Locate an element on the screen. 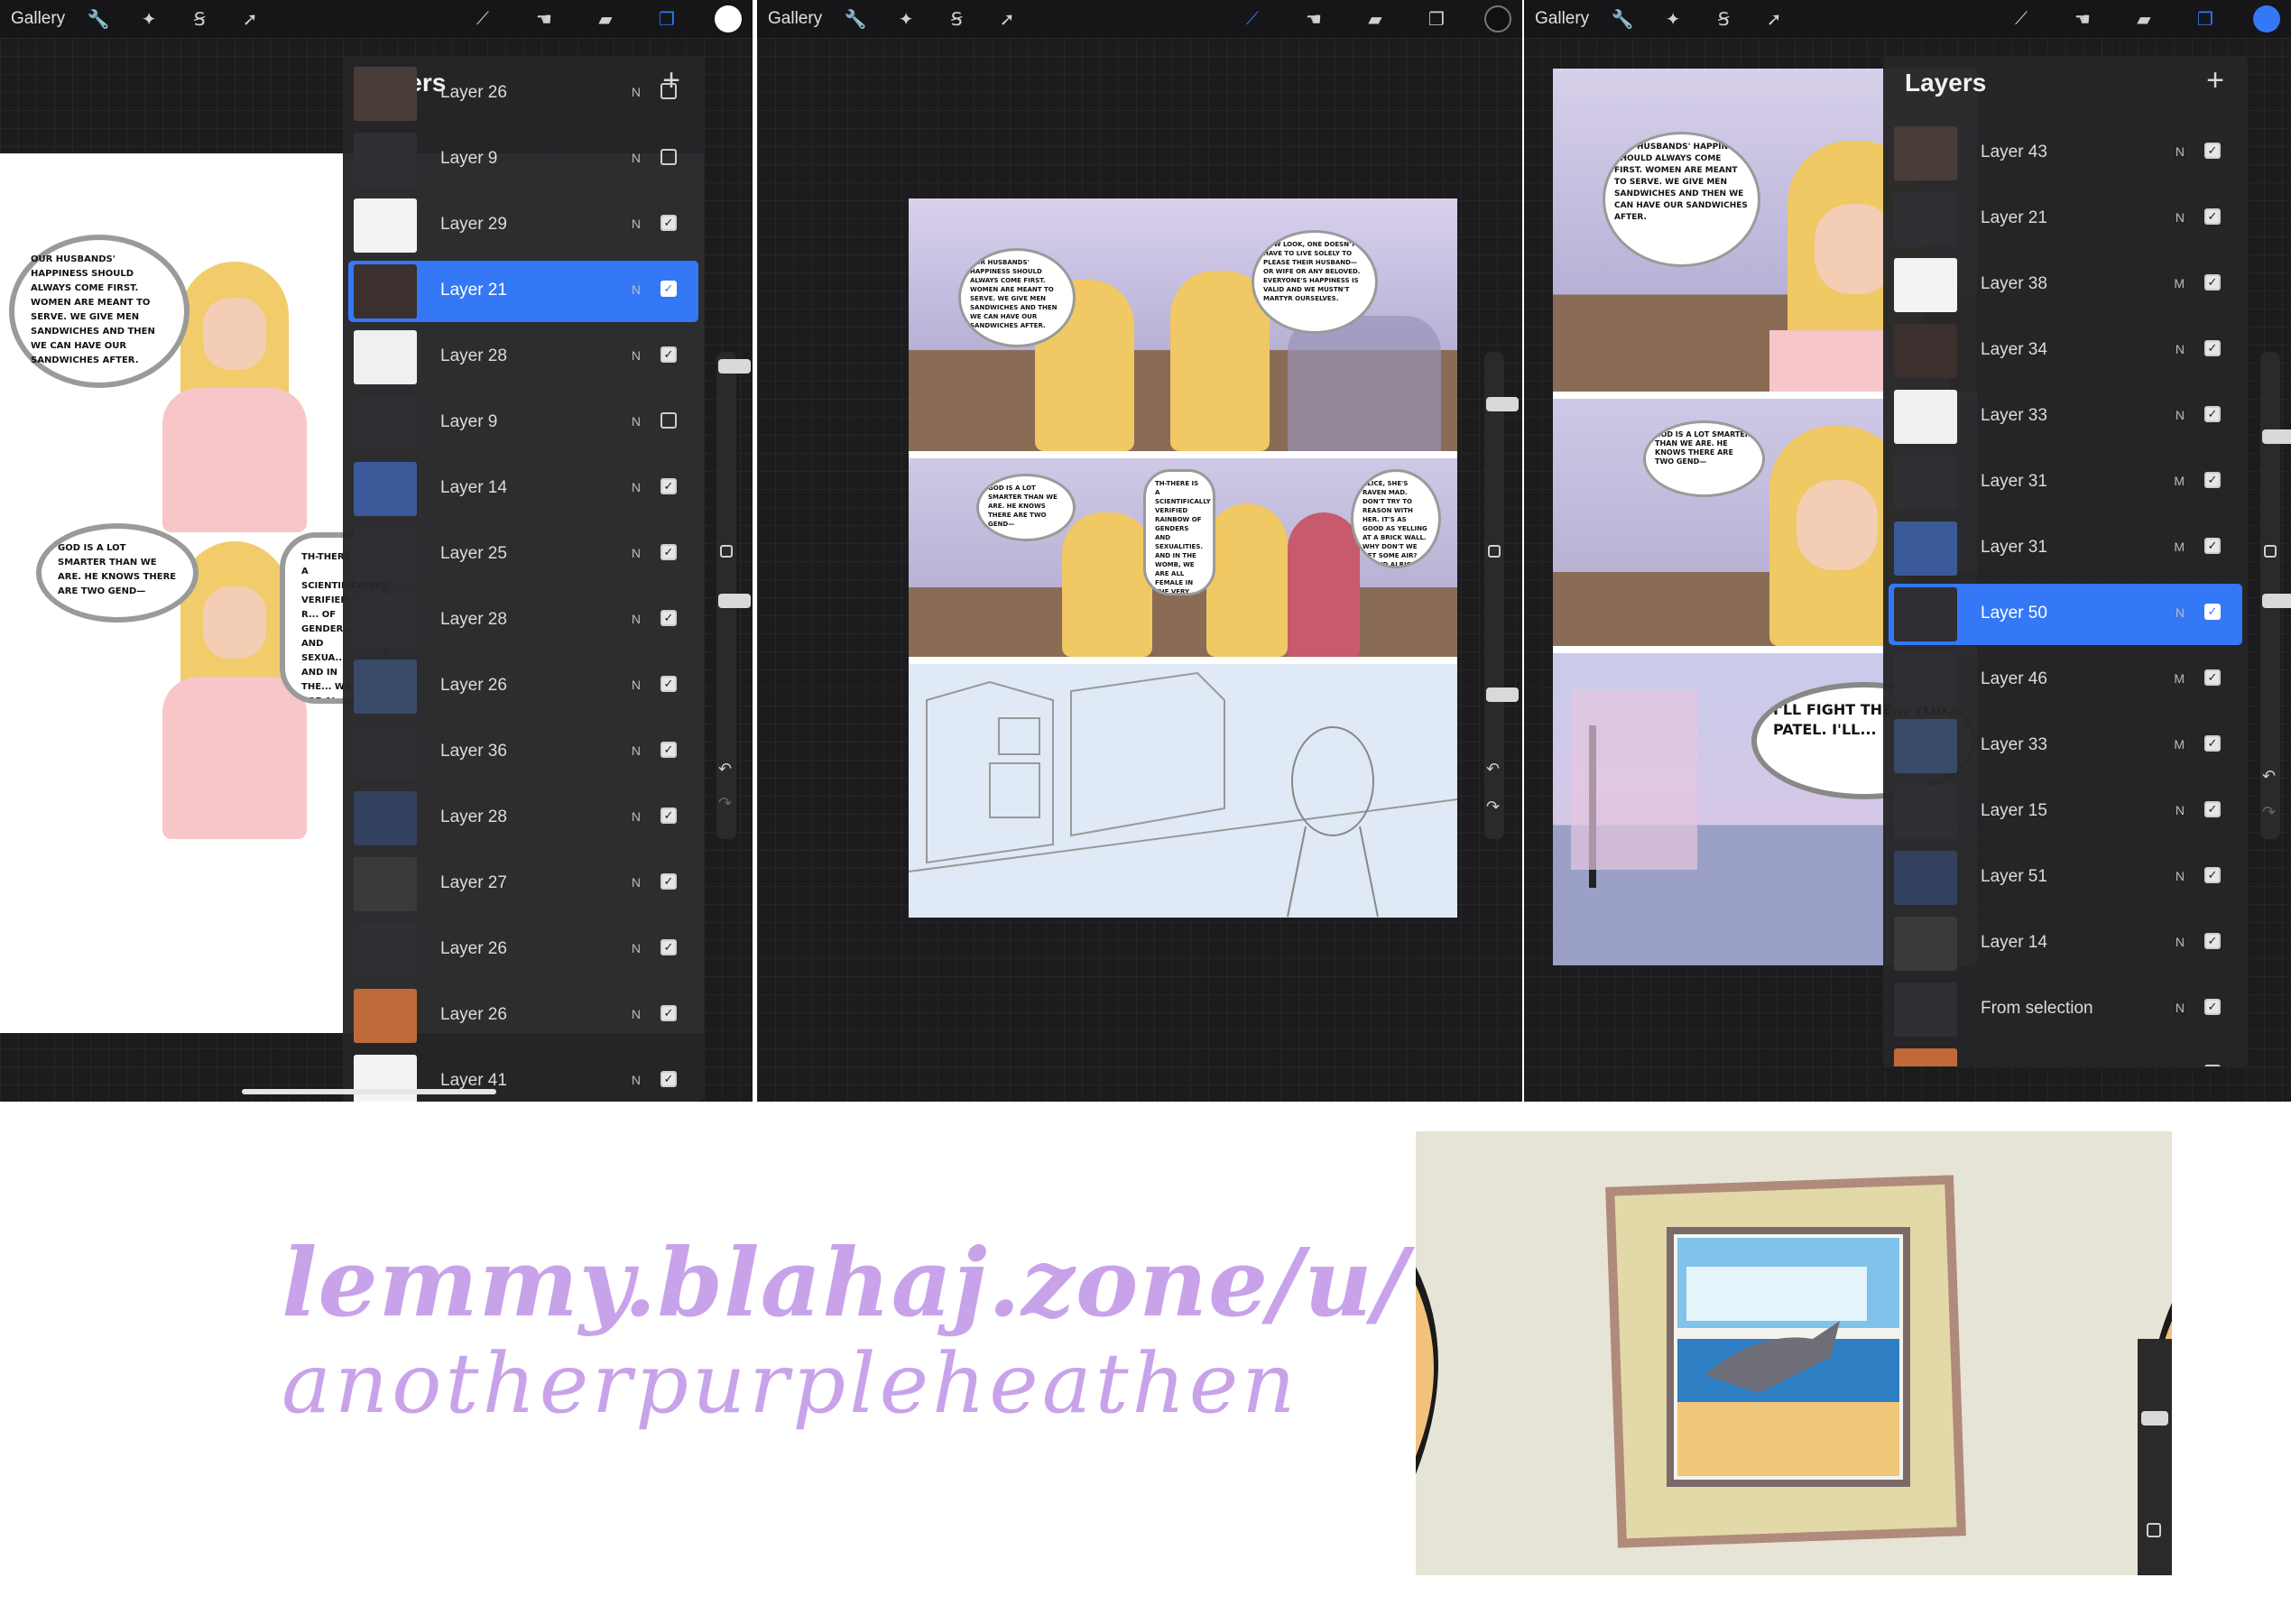 The height and width of the screenshot is (1624, 2291). layer-row: From selection N ✓ is located at coordinates (2065, 1009).